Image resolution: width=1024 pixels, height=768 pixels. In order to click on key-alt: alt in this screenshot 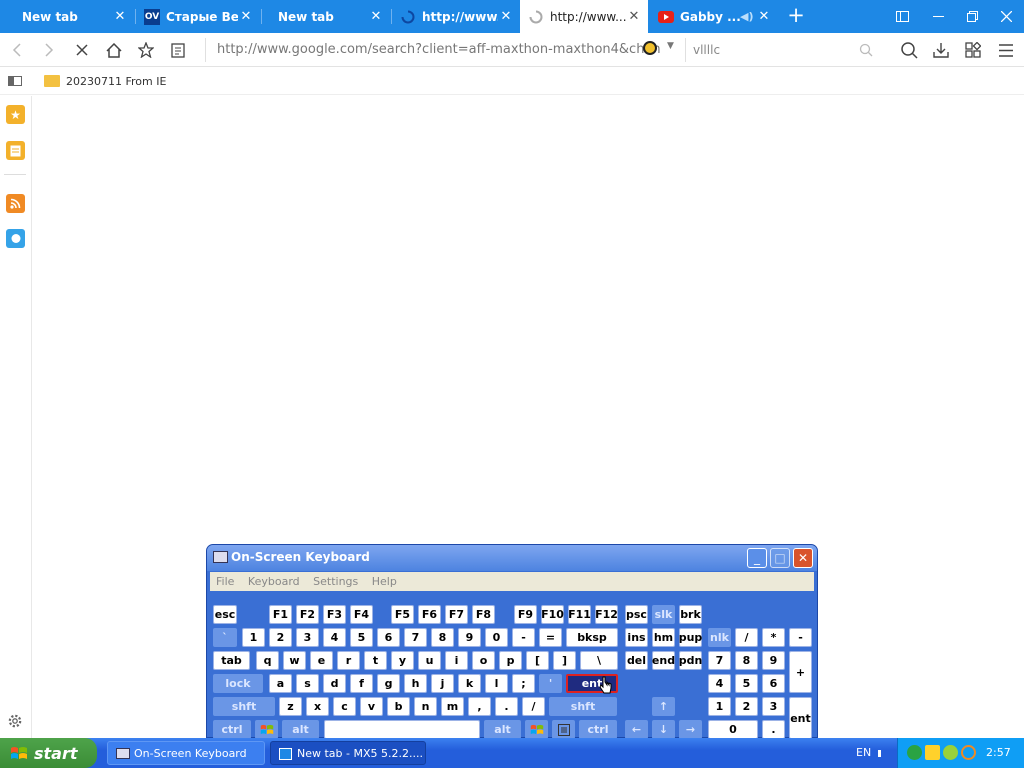, I will do `click(502, 729)`.